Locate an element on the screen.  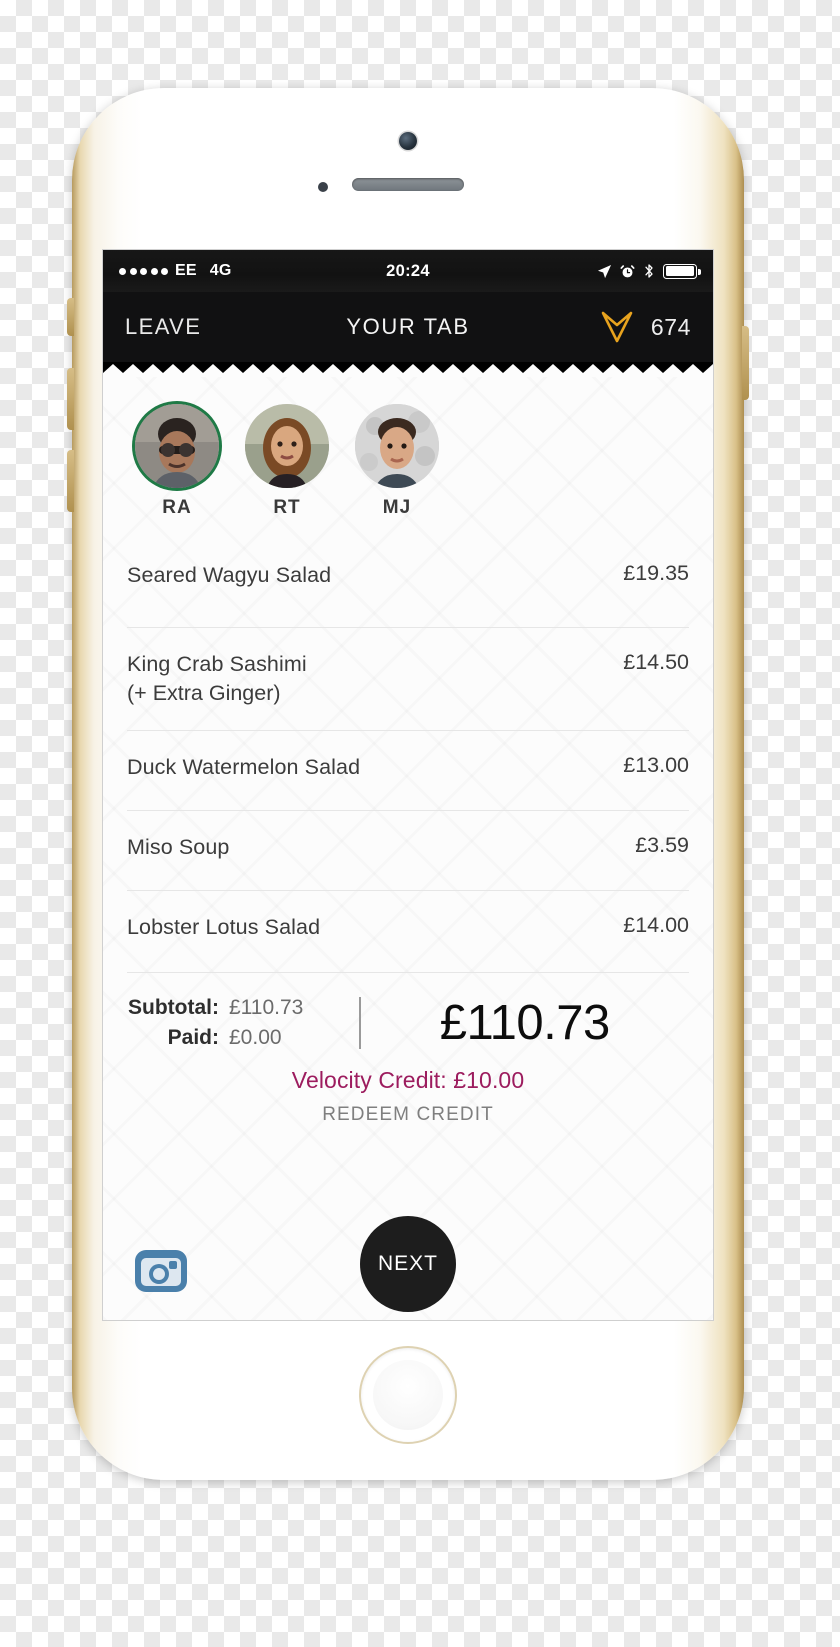
front-camera-icon is located at coordinates (408, 141).